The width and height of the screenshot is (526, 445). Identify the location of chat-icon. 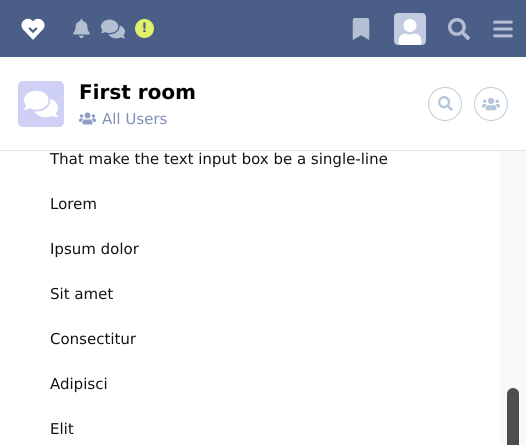
(113, 28).